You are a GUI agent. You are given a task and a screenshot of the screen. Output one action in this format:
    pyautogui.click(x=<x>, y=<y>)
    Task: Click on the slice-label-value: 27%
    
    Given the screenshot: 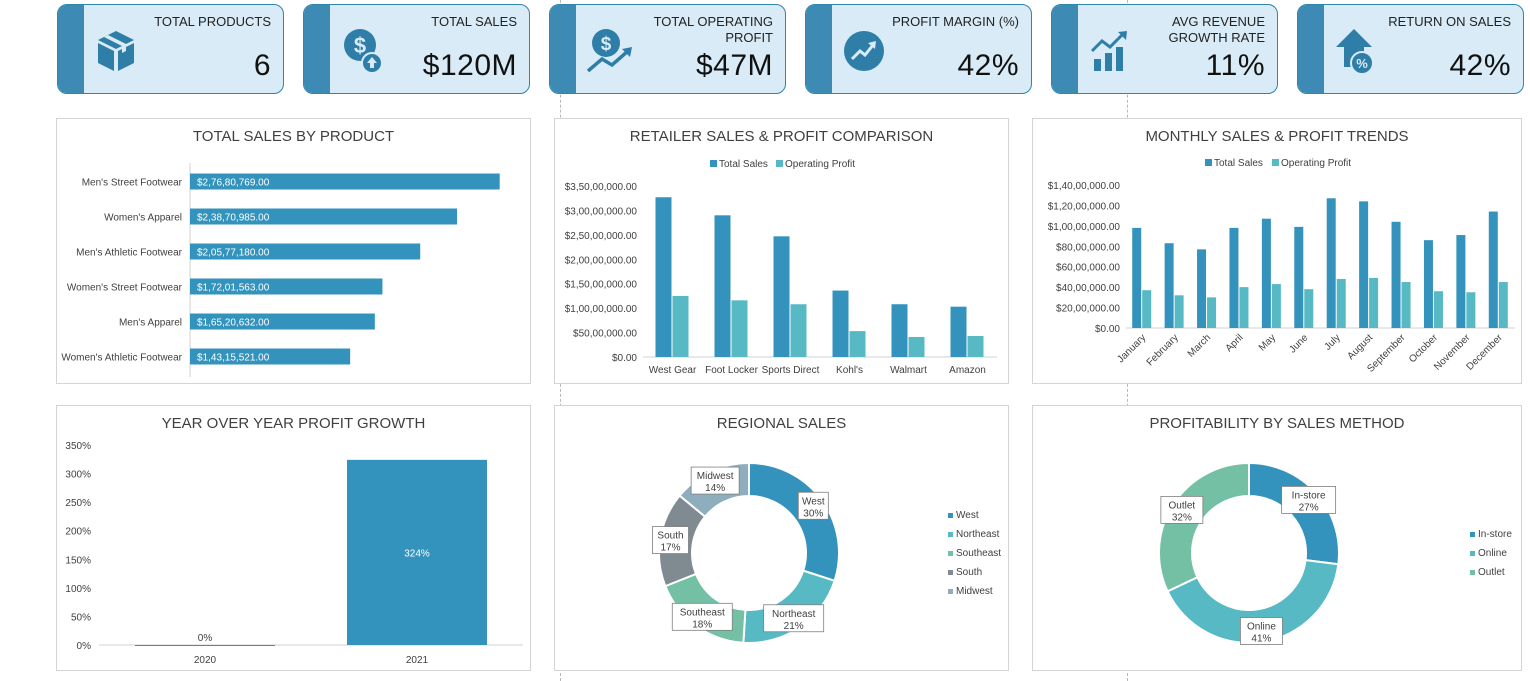 What is the action you would take?
    pyautogui.click(x=1309, y=507)
    